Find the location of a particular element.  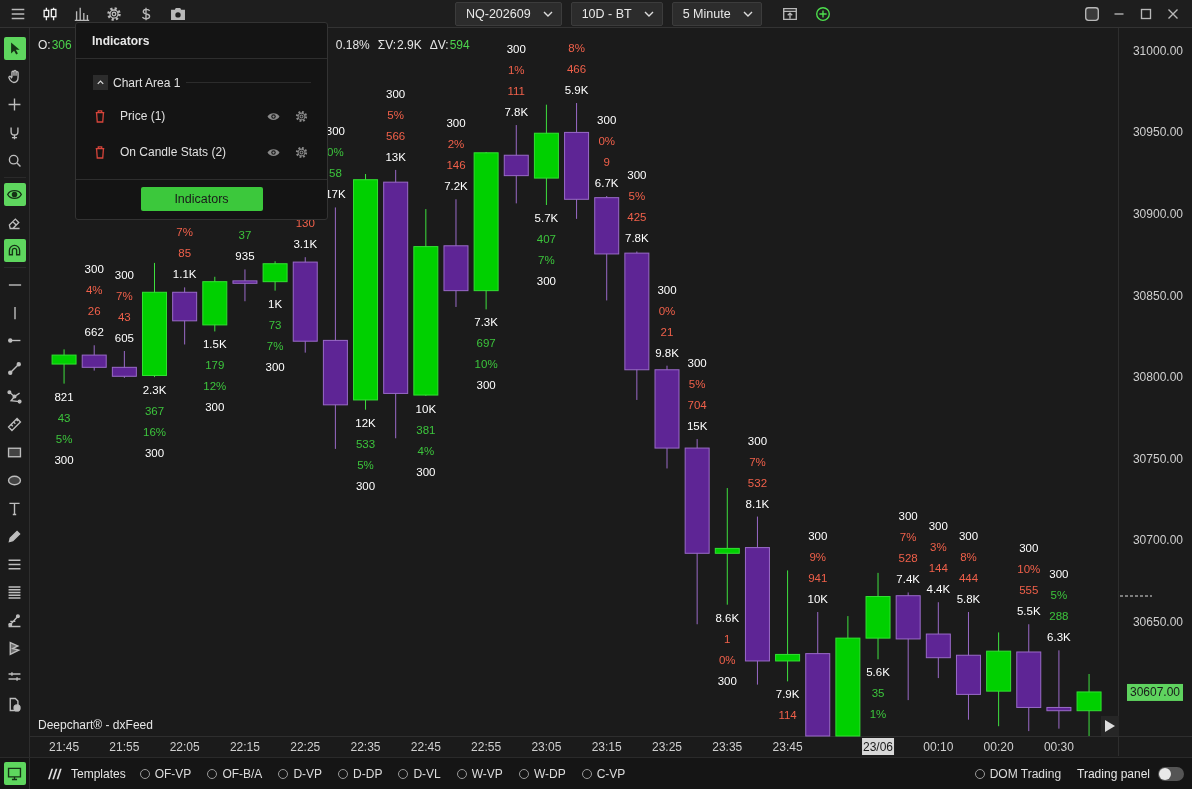

delta-label: 381 is located at coordinates (426, 429).